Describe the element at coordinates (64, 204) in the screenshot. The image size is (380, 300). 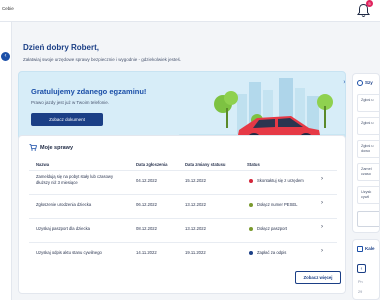
I see `case-name: Zgłoszenie urodzenia dziecka` at that location.